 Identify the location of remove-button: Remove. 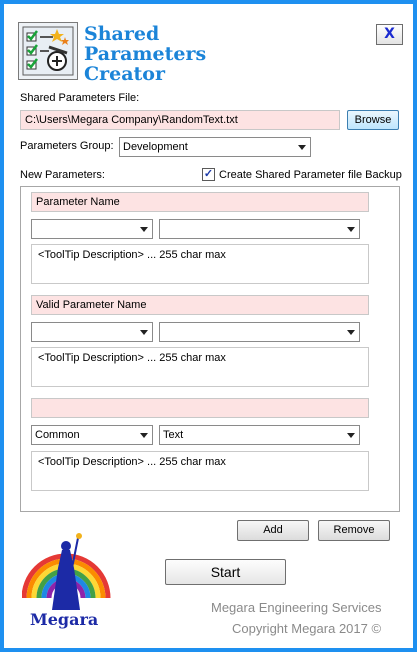
(354, 530).